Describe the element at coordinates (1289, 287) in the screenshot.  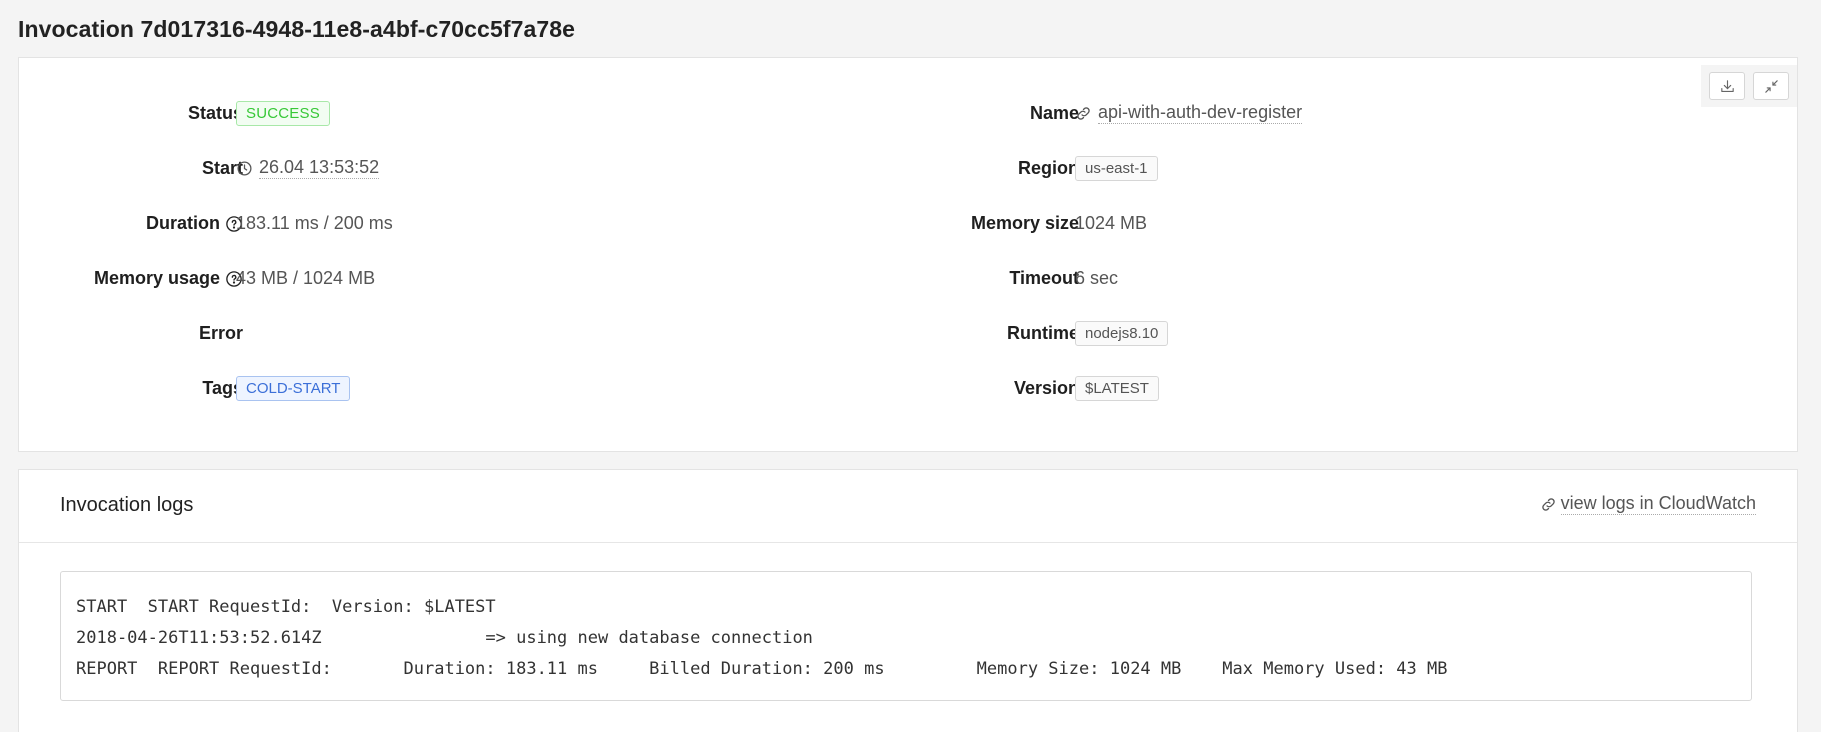
I see `timeout-row: Timeout 6 sec` at that location.